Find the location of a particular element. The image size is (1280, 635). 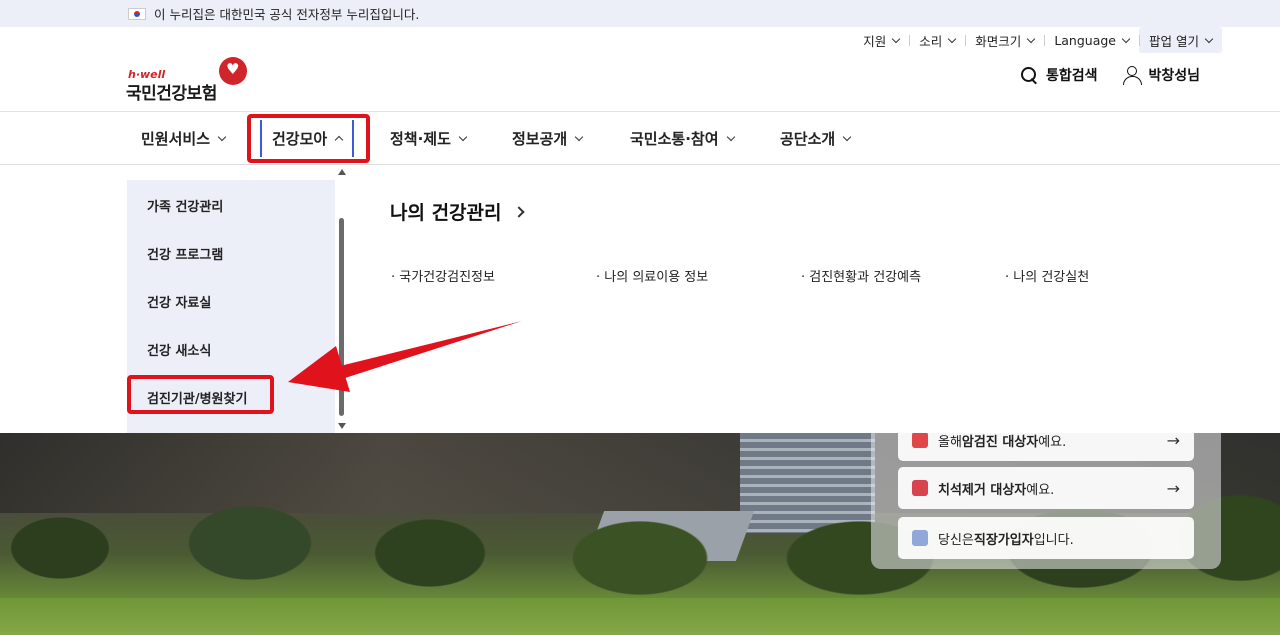

card-scaling-post: 예요. is located at coordinates (1040, 490).